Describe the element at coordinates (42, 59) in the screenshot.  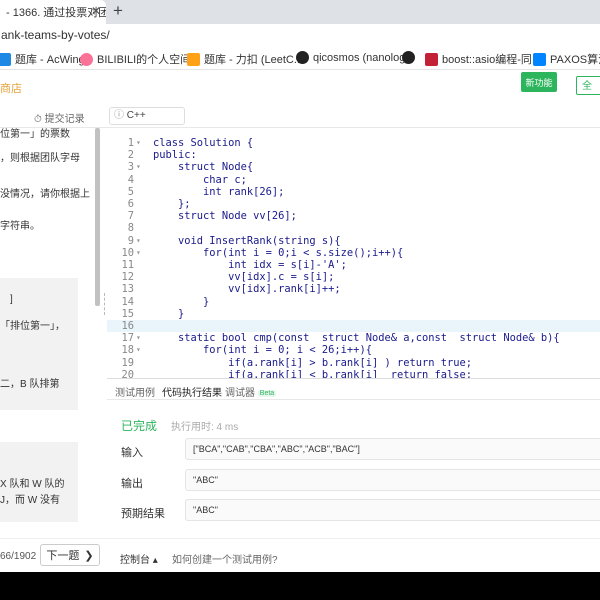
I see `bookmark-acwing: 题库 - AcWing` at that location.